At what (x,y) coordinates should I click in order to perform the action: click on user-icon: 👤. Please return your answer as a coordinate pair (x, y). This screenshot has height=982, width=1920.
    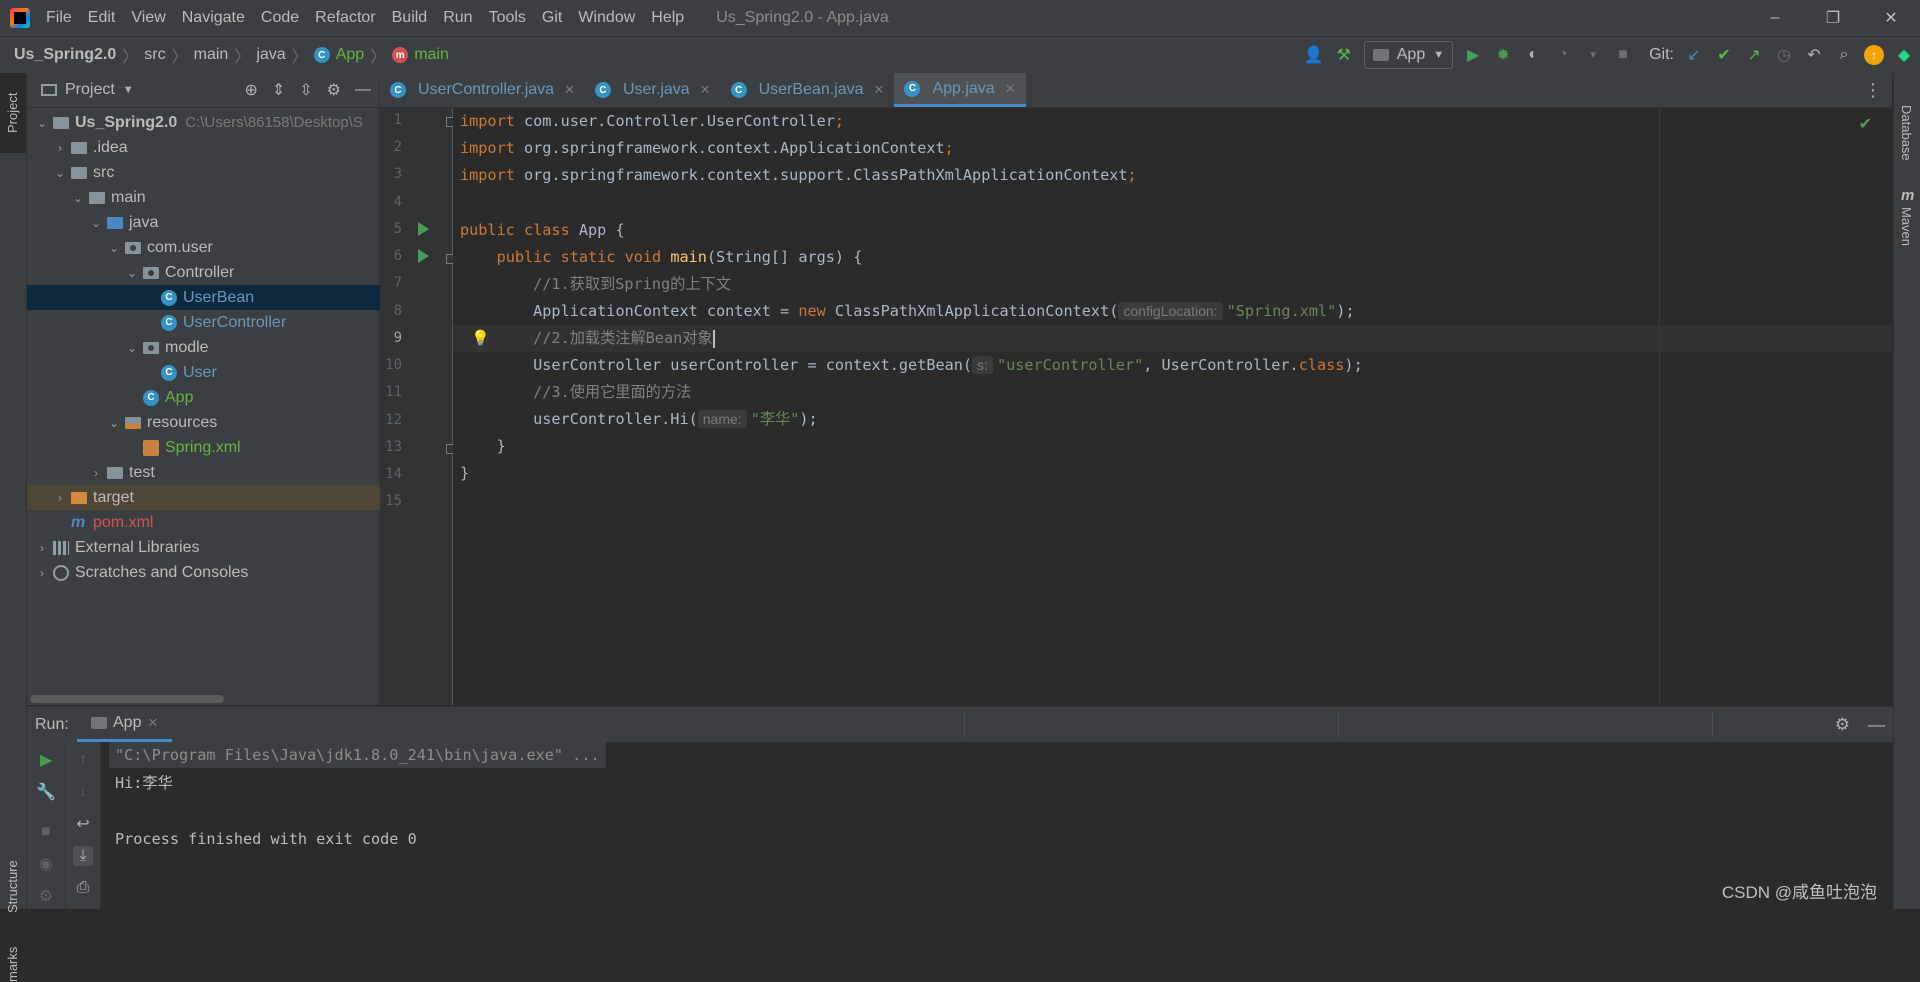
    Looking at the image, I should click on (1314, 55).